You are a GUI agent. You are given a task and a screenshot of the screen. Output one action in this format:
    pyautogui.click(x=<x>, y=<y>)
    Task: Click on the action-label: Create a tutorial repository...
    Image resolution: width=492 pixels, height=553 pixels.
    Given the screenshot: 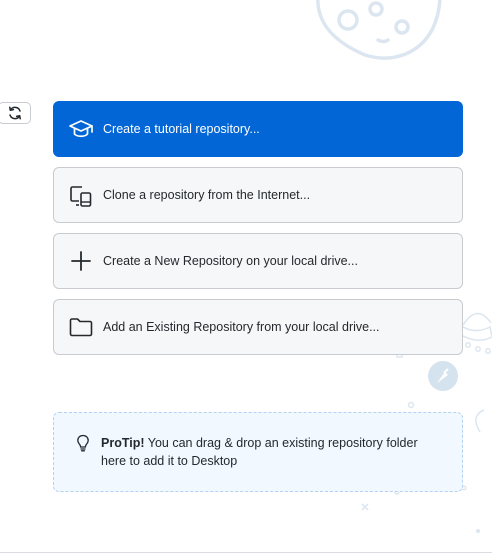 What is the action you would take?
    pyautogui.click(x=181, y=129)
    